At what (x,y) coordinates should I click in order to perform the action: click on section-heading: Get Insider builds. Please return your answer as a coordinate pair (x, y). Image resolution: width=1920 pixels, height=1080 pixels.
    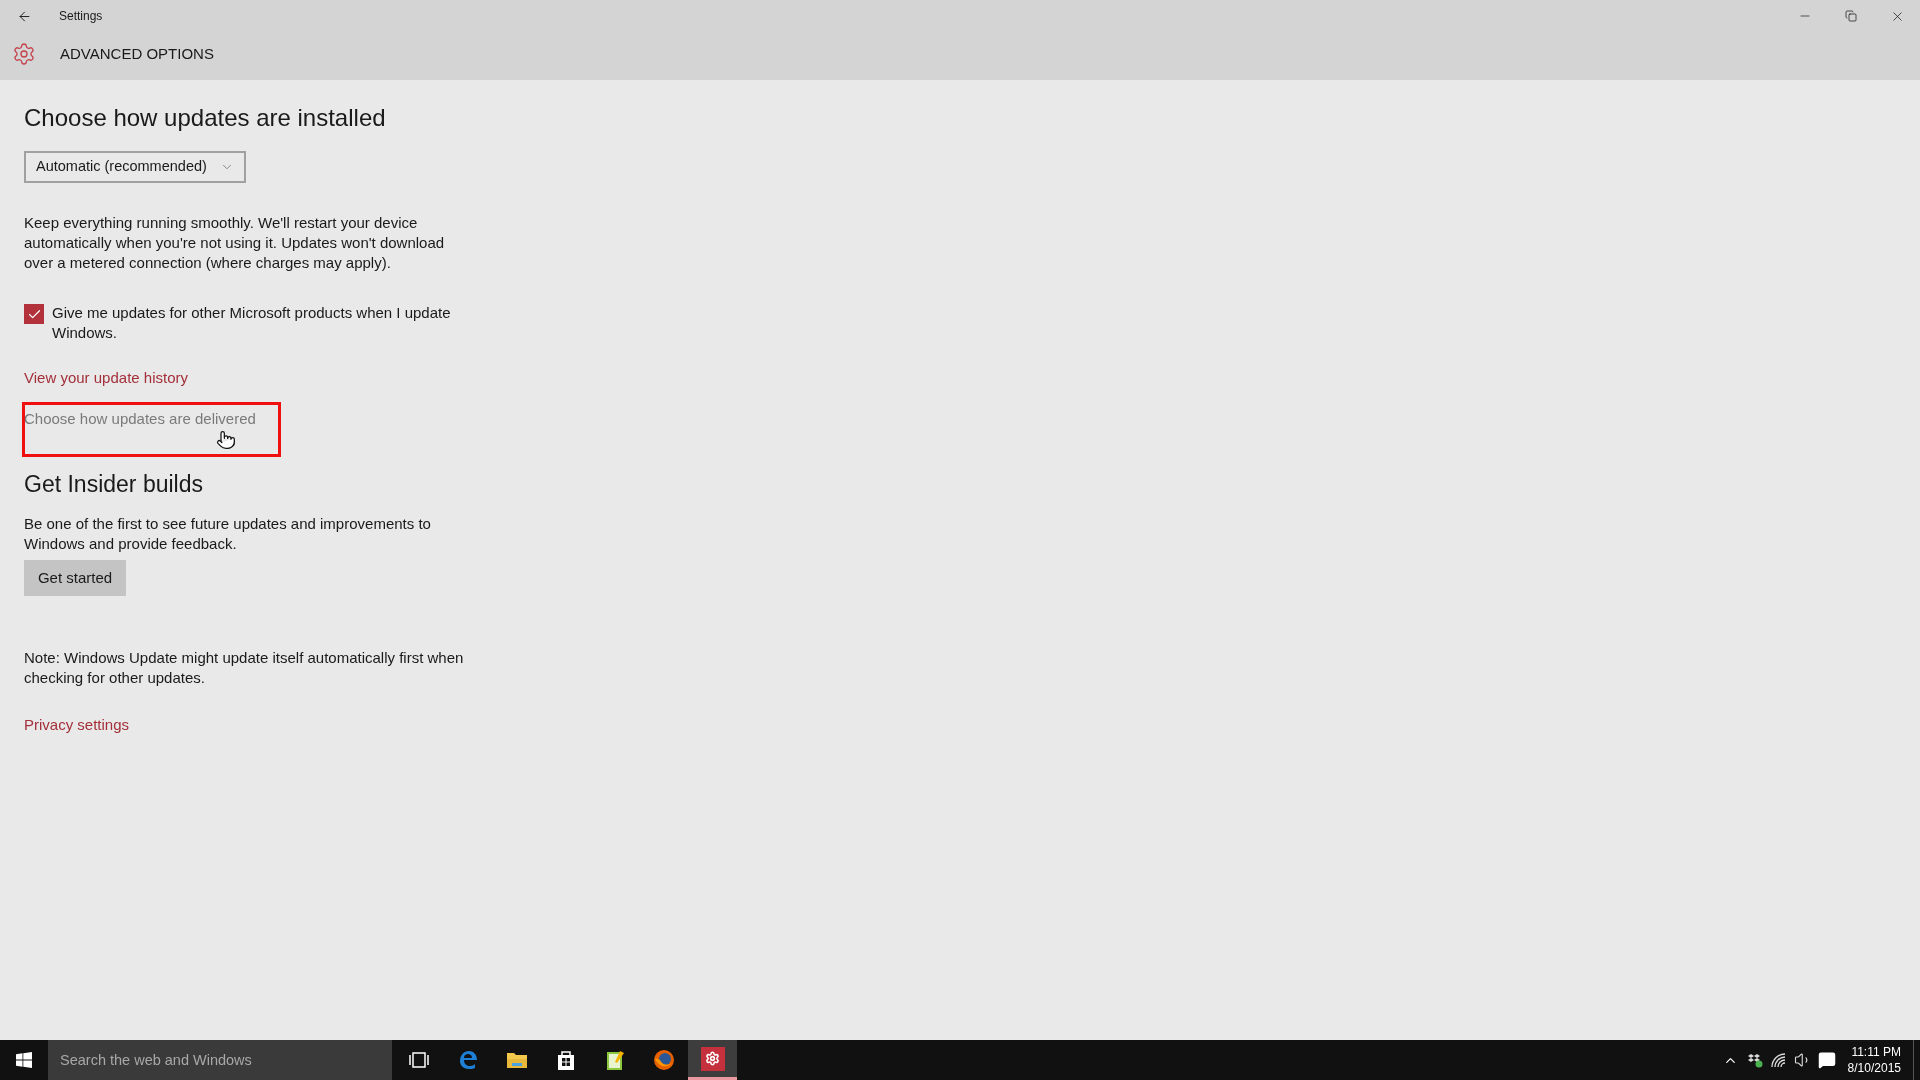
    Looking at the image, I should click on (114, 484).